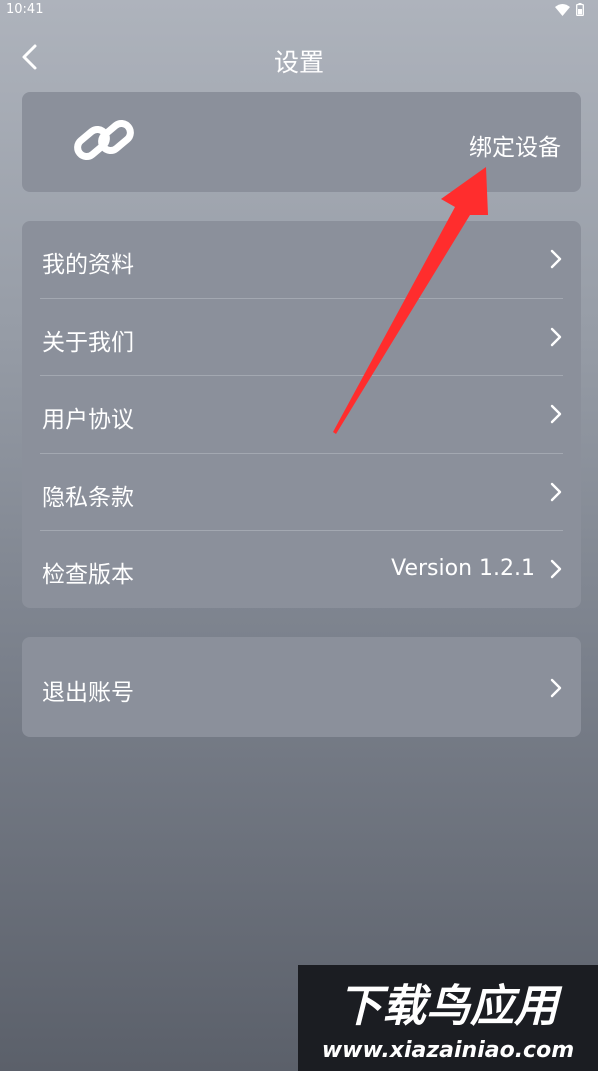  Describe the element at coordinates (463, 568) in the screenshot. I see `version-value: Version 1.2.1` at that location.